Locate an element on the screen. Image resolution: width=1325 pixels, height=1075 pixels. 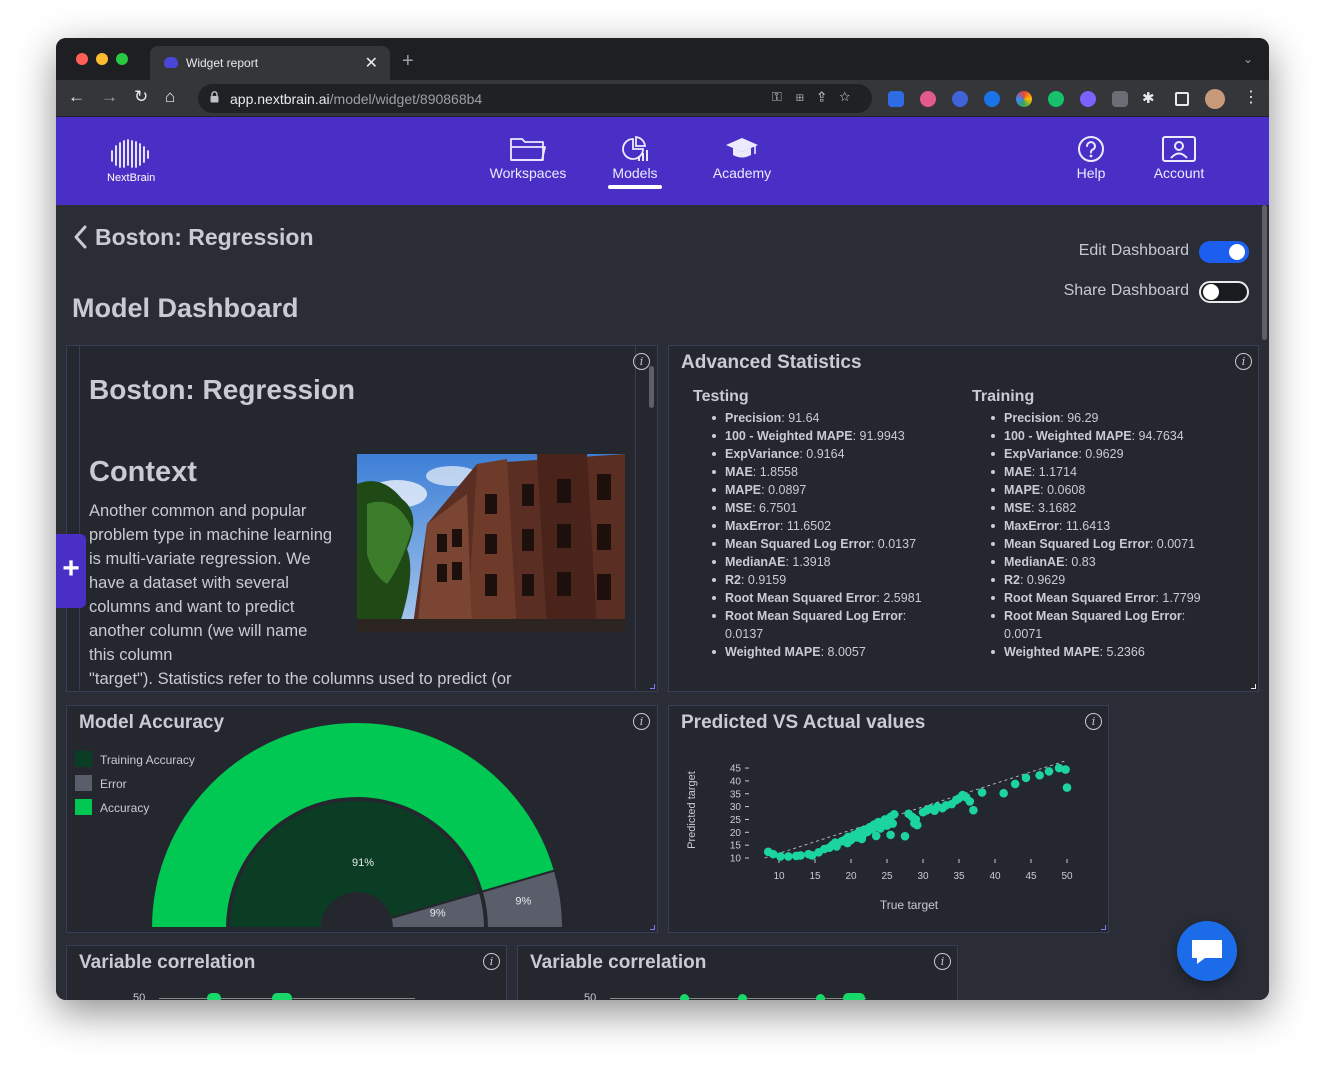
nextbrain-logo-icon is located at coordinates (130, 154).